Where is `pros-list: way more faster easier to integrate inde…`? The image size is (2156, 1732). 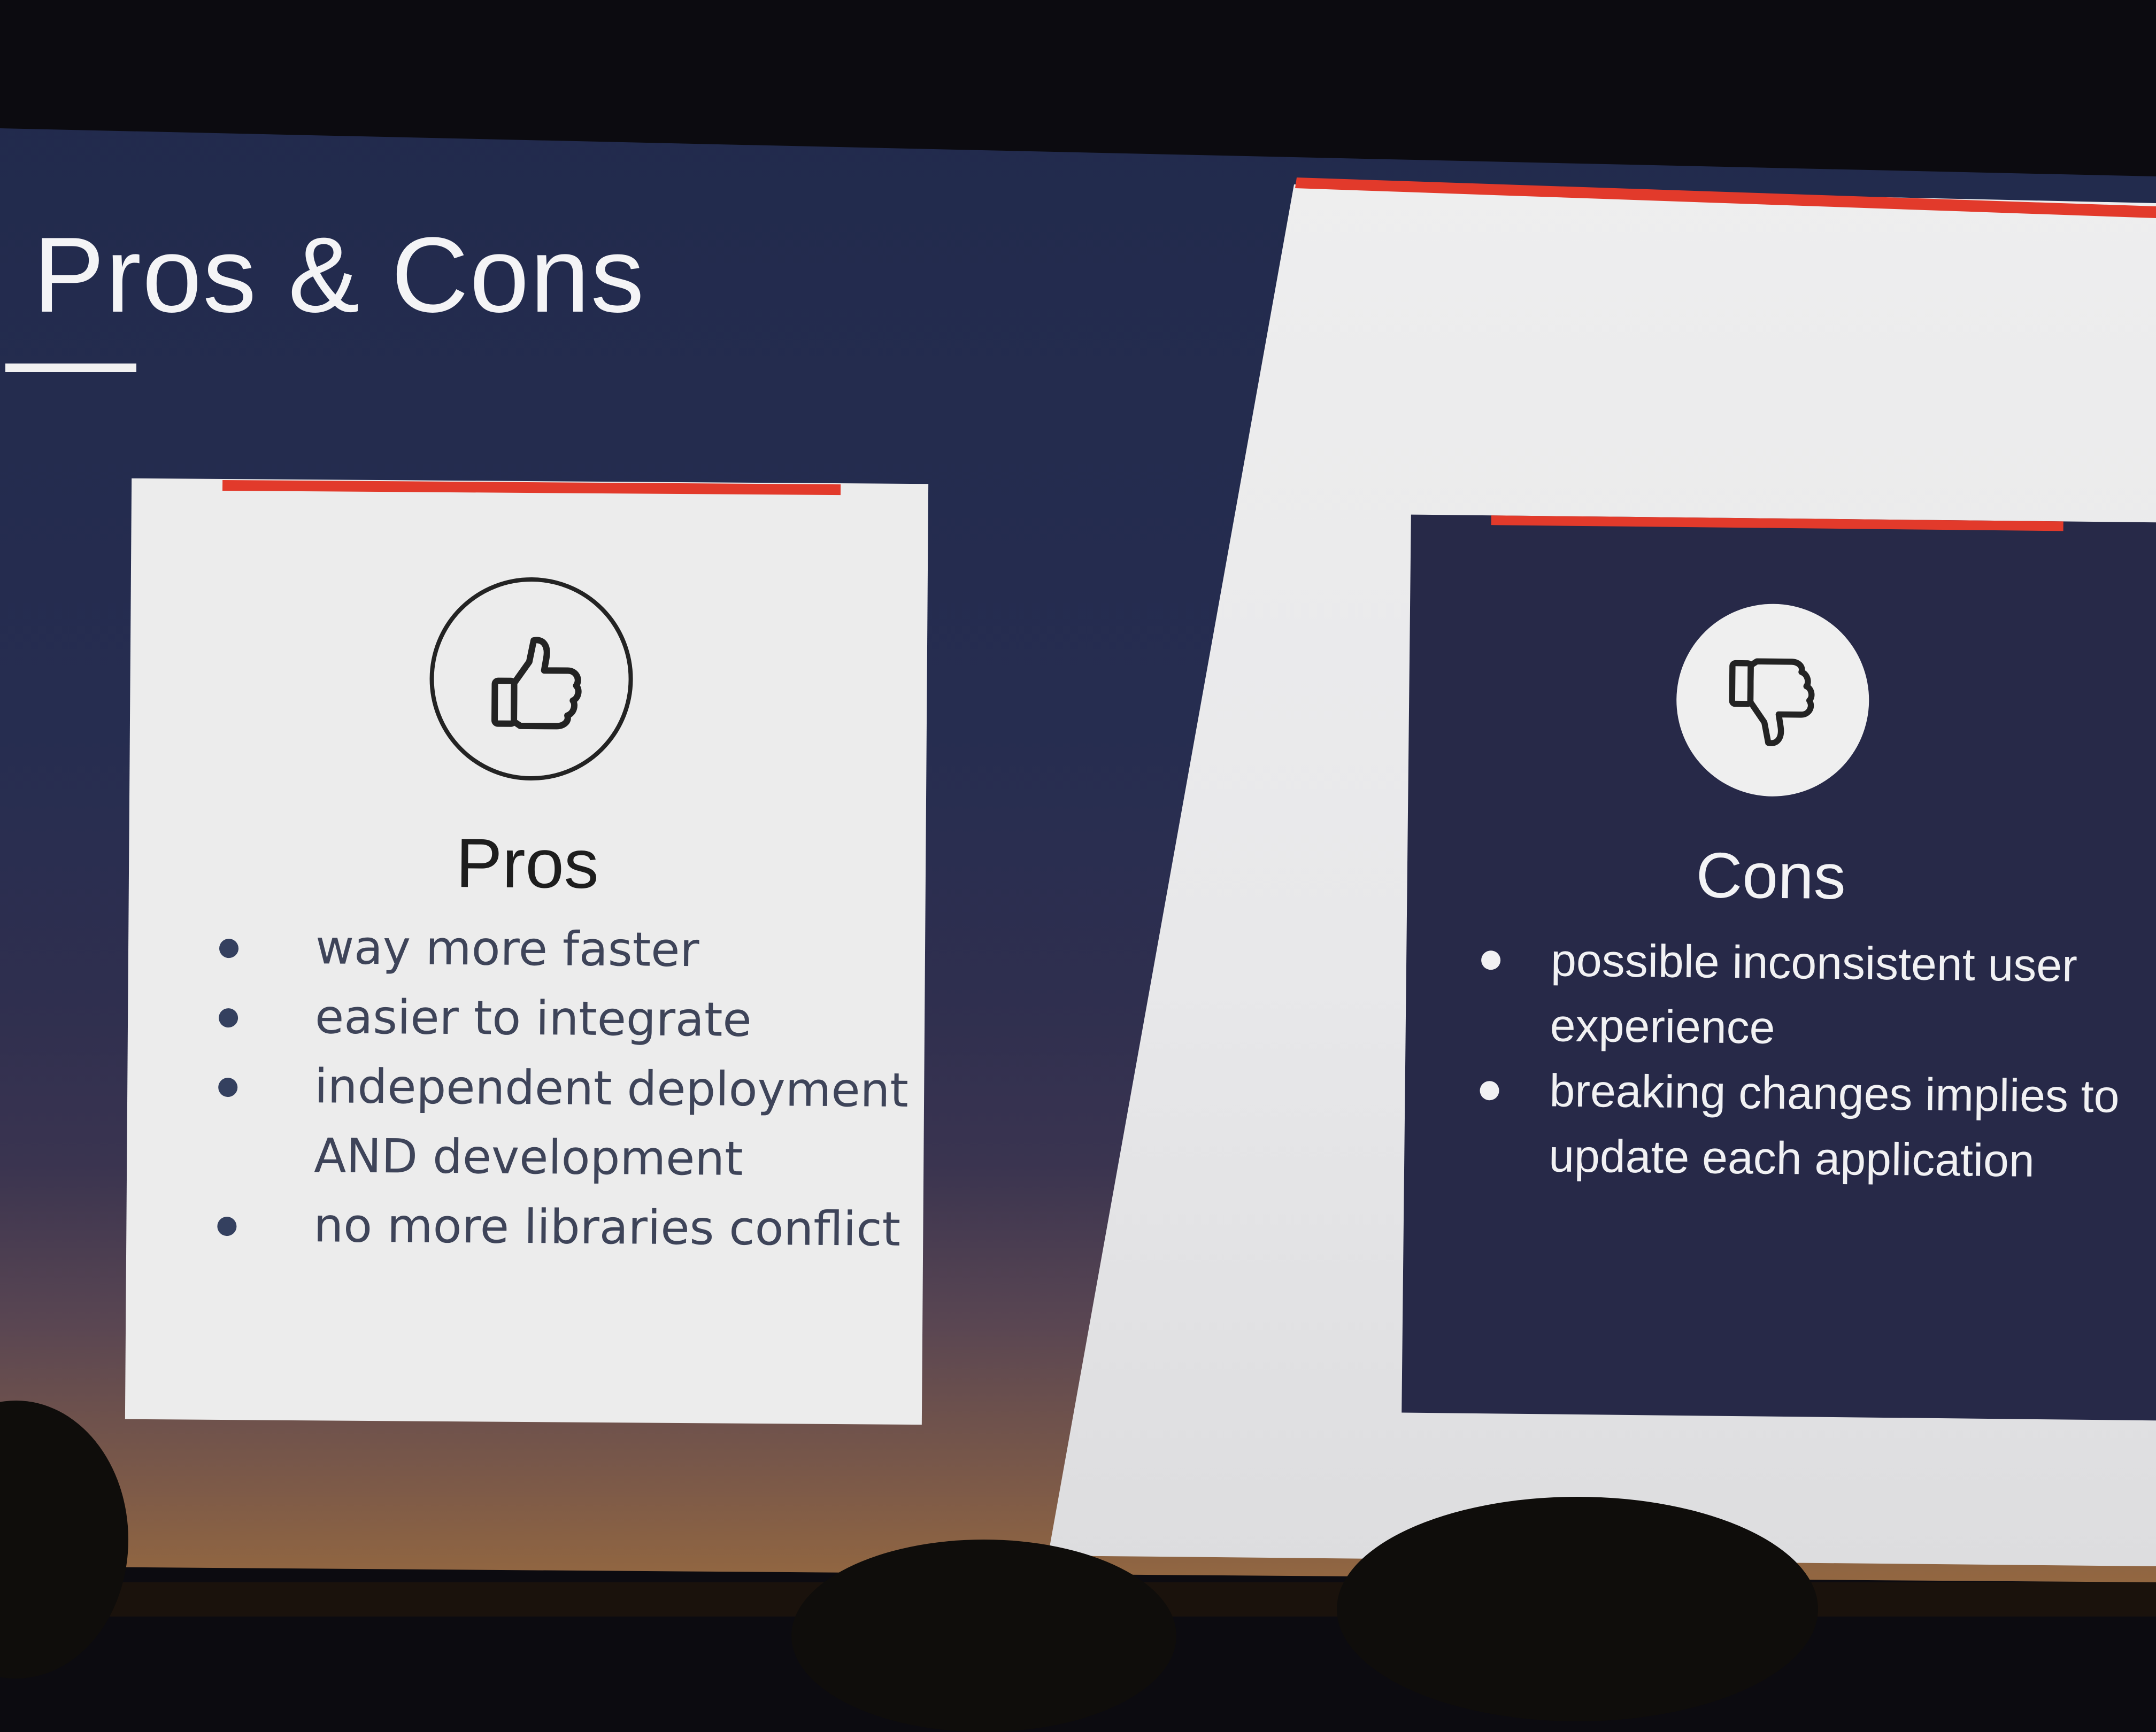 pros-list: way more faster easier to integrate inde… is located at coordinates (544, 1087).